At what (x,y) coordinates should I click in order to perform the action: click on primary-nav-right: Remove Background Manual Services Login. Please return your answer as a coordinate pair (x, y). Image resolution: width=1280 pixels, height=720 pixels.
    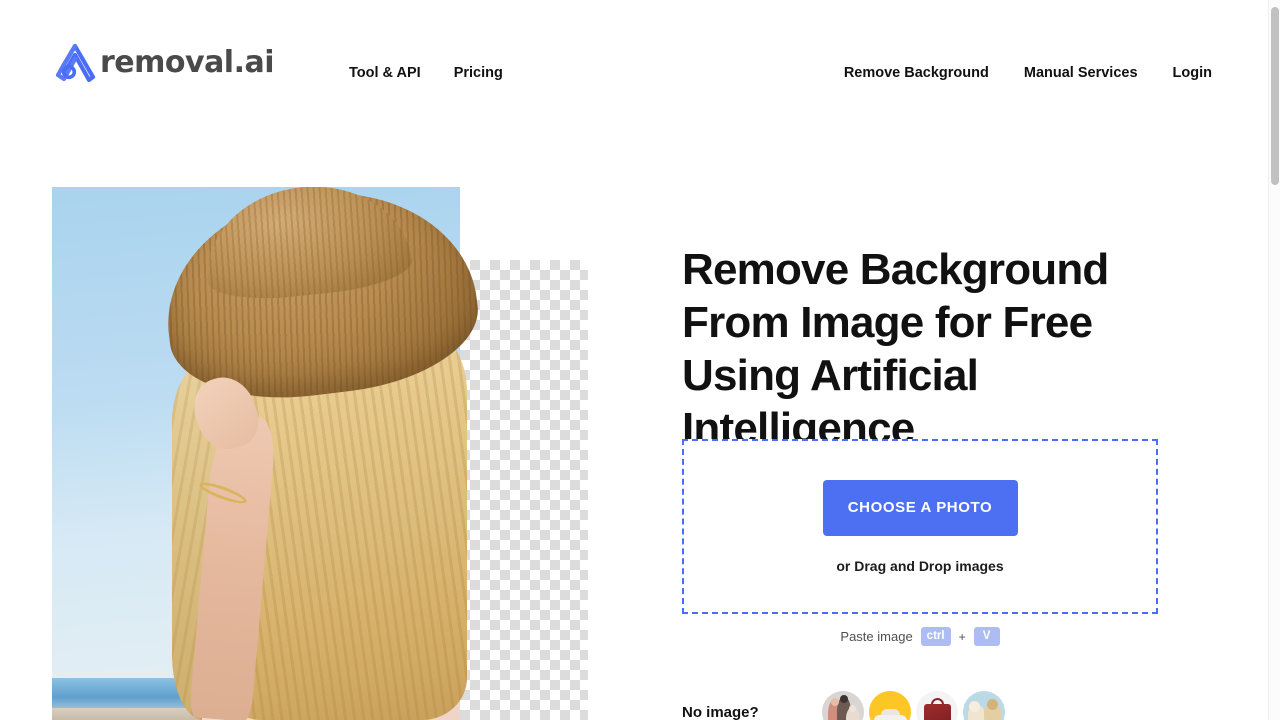
    Looking at the image, I should click on (1028, 73).